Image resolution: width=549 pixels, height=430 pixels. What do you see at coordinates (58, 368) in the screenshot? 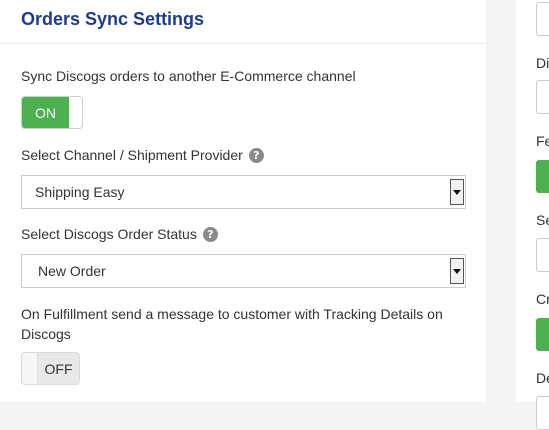
I see `fulfillment-toggle-state: OFF` at bounding box center [58, 368].